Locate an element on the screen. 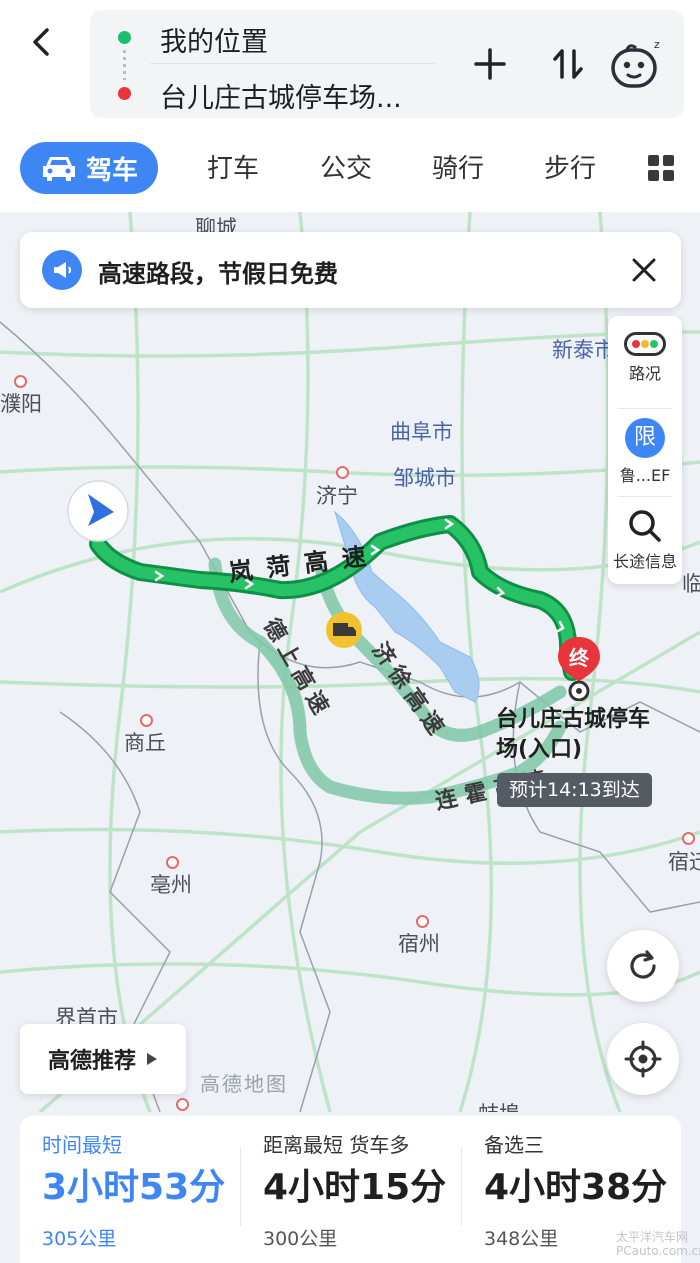  locate-icon is located at coordinates (643, 1059).